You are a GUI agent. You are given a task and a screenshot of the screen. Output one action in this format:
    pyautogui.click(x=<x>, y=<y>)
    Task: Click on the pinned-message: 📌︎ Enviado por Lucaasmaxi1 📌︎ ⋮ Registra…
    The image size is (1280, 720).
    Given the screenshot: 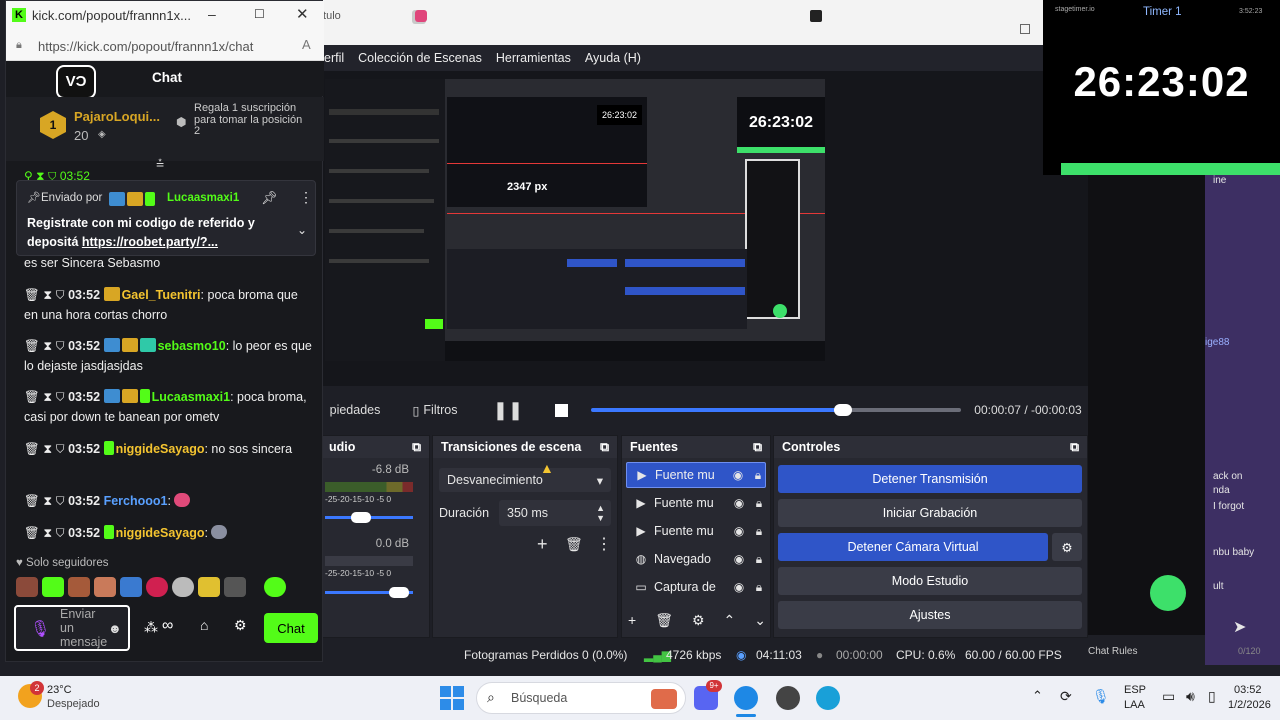 What is the action you would take?
    pyautogui.click(x=166, y=218)
    